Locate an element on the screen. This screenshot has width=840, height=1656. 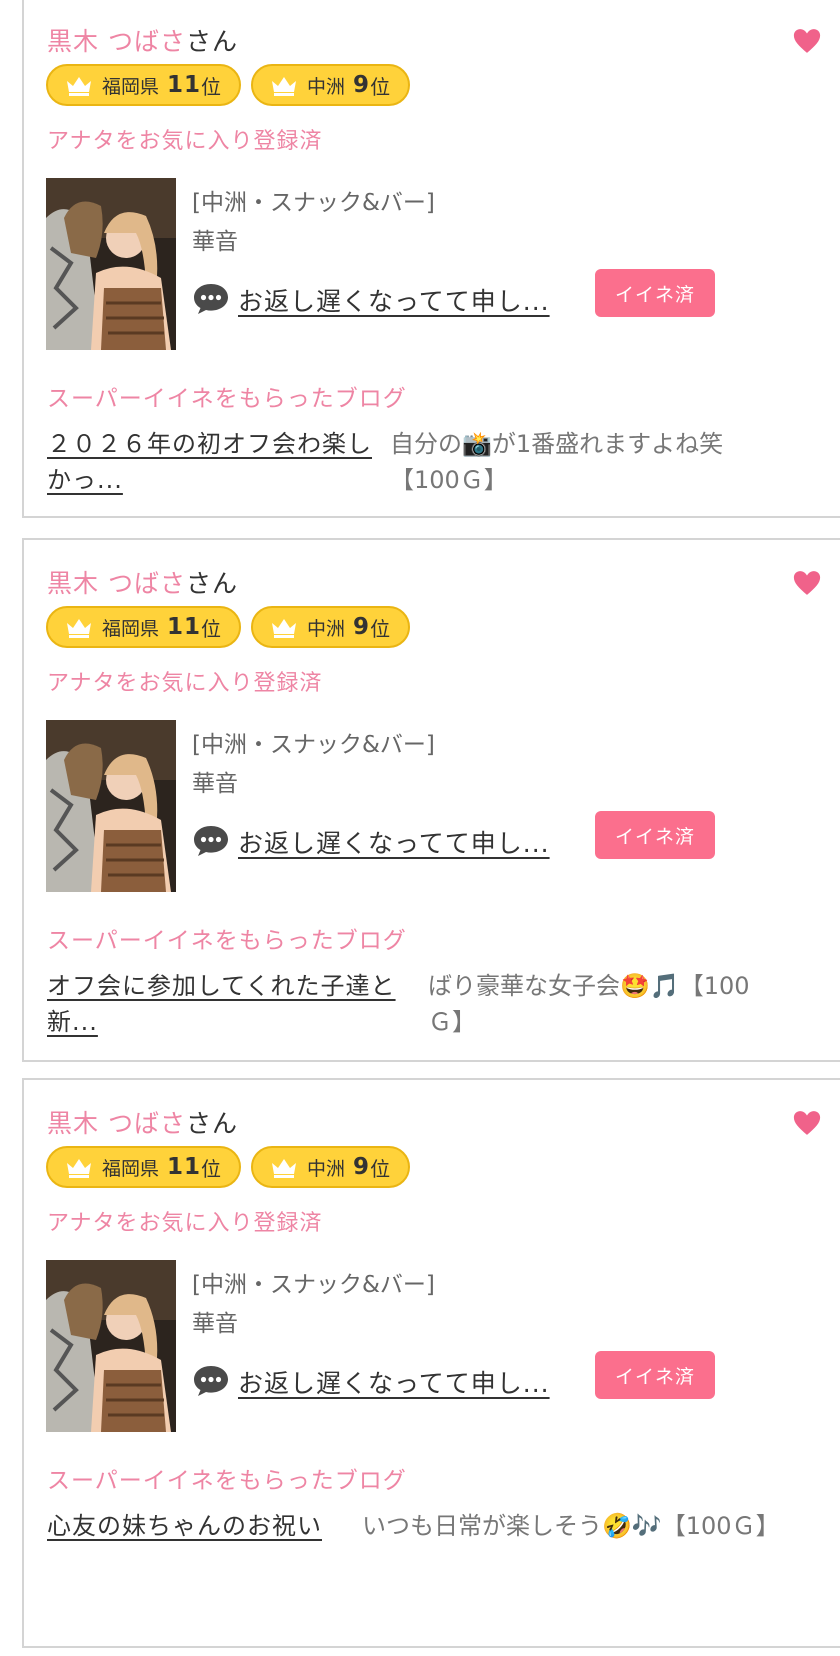
blog-comment: 自分の📸が1番盛れますよね笑【100Ｇ】 is located at coordinates (557, 462).